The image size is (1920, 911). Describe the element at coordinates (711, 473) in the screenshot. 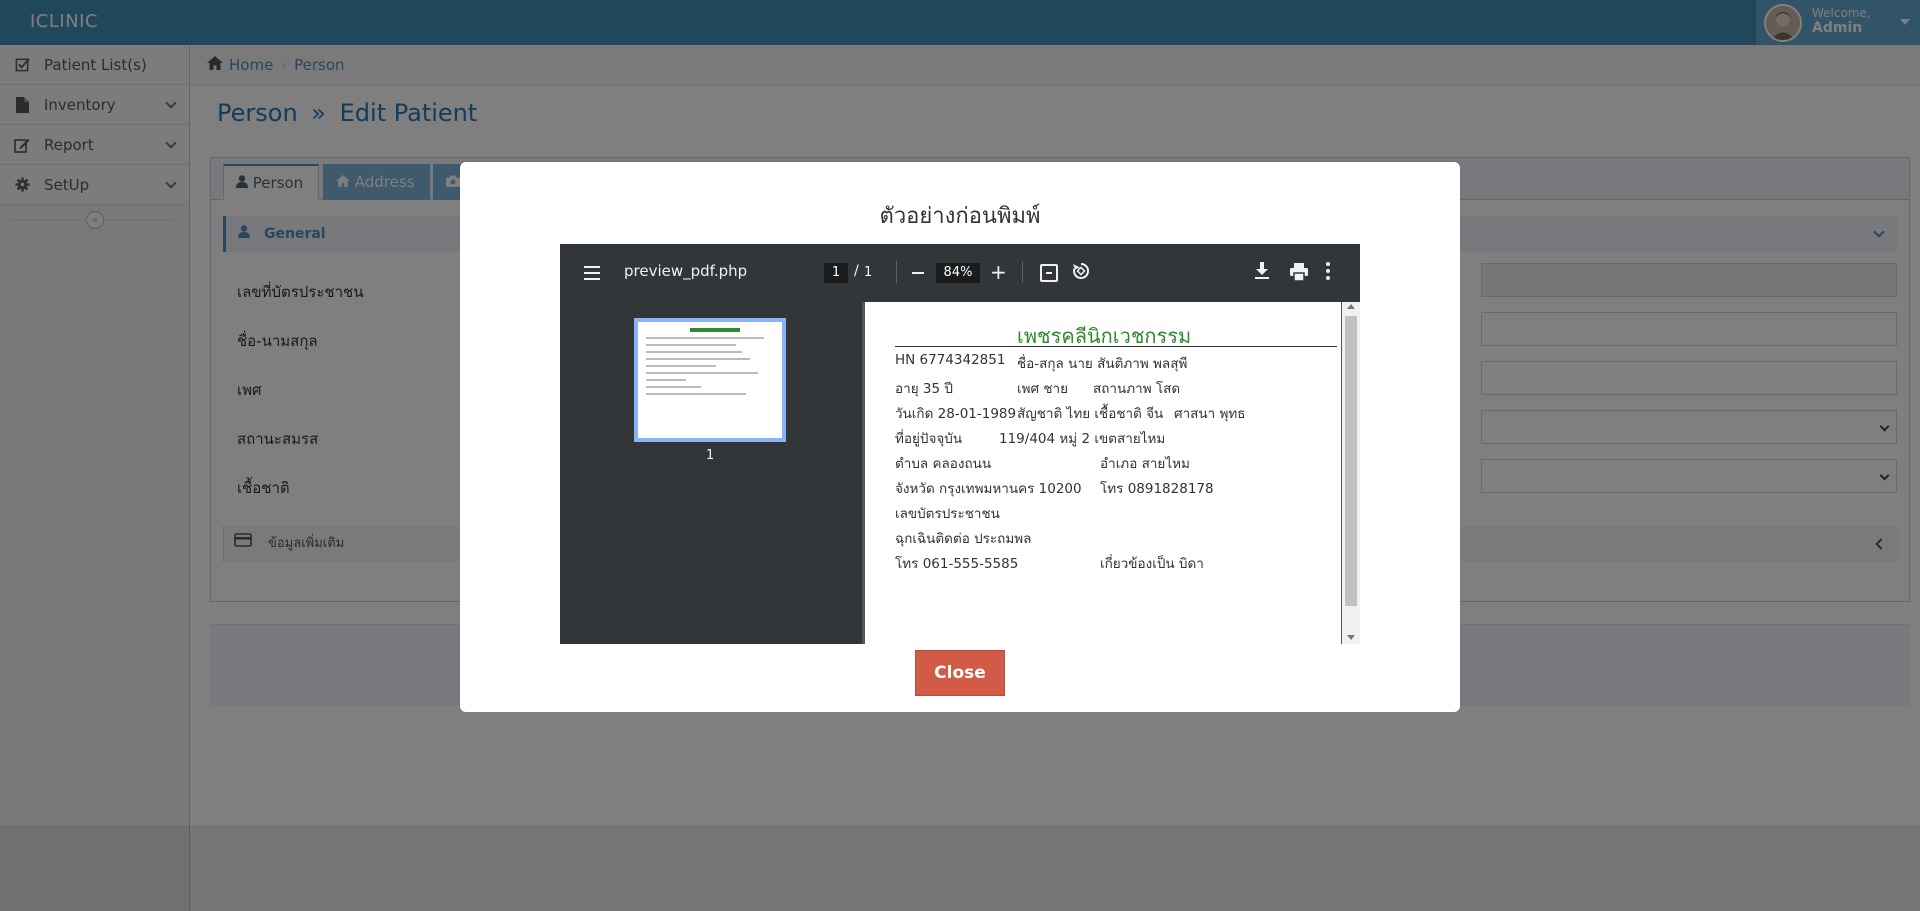

I see `thumbnail-sidebar: 1` at that location.